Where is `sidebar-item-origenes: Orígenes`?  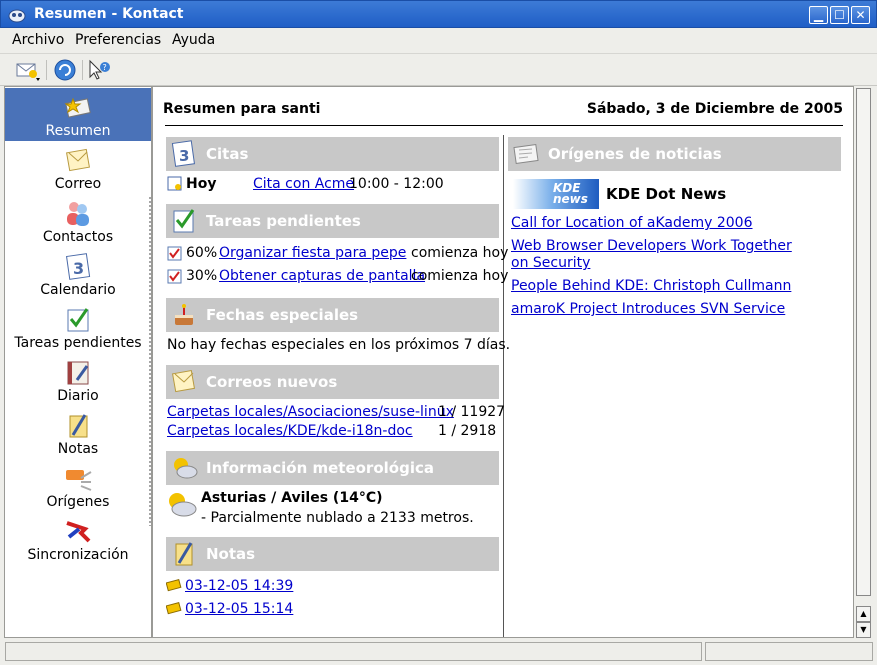 sidebar-item-origenes: Orígenes is located at coordinates (78, 485).